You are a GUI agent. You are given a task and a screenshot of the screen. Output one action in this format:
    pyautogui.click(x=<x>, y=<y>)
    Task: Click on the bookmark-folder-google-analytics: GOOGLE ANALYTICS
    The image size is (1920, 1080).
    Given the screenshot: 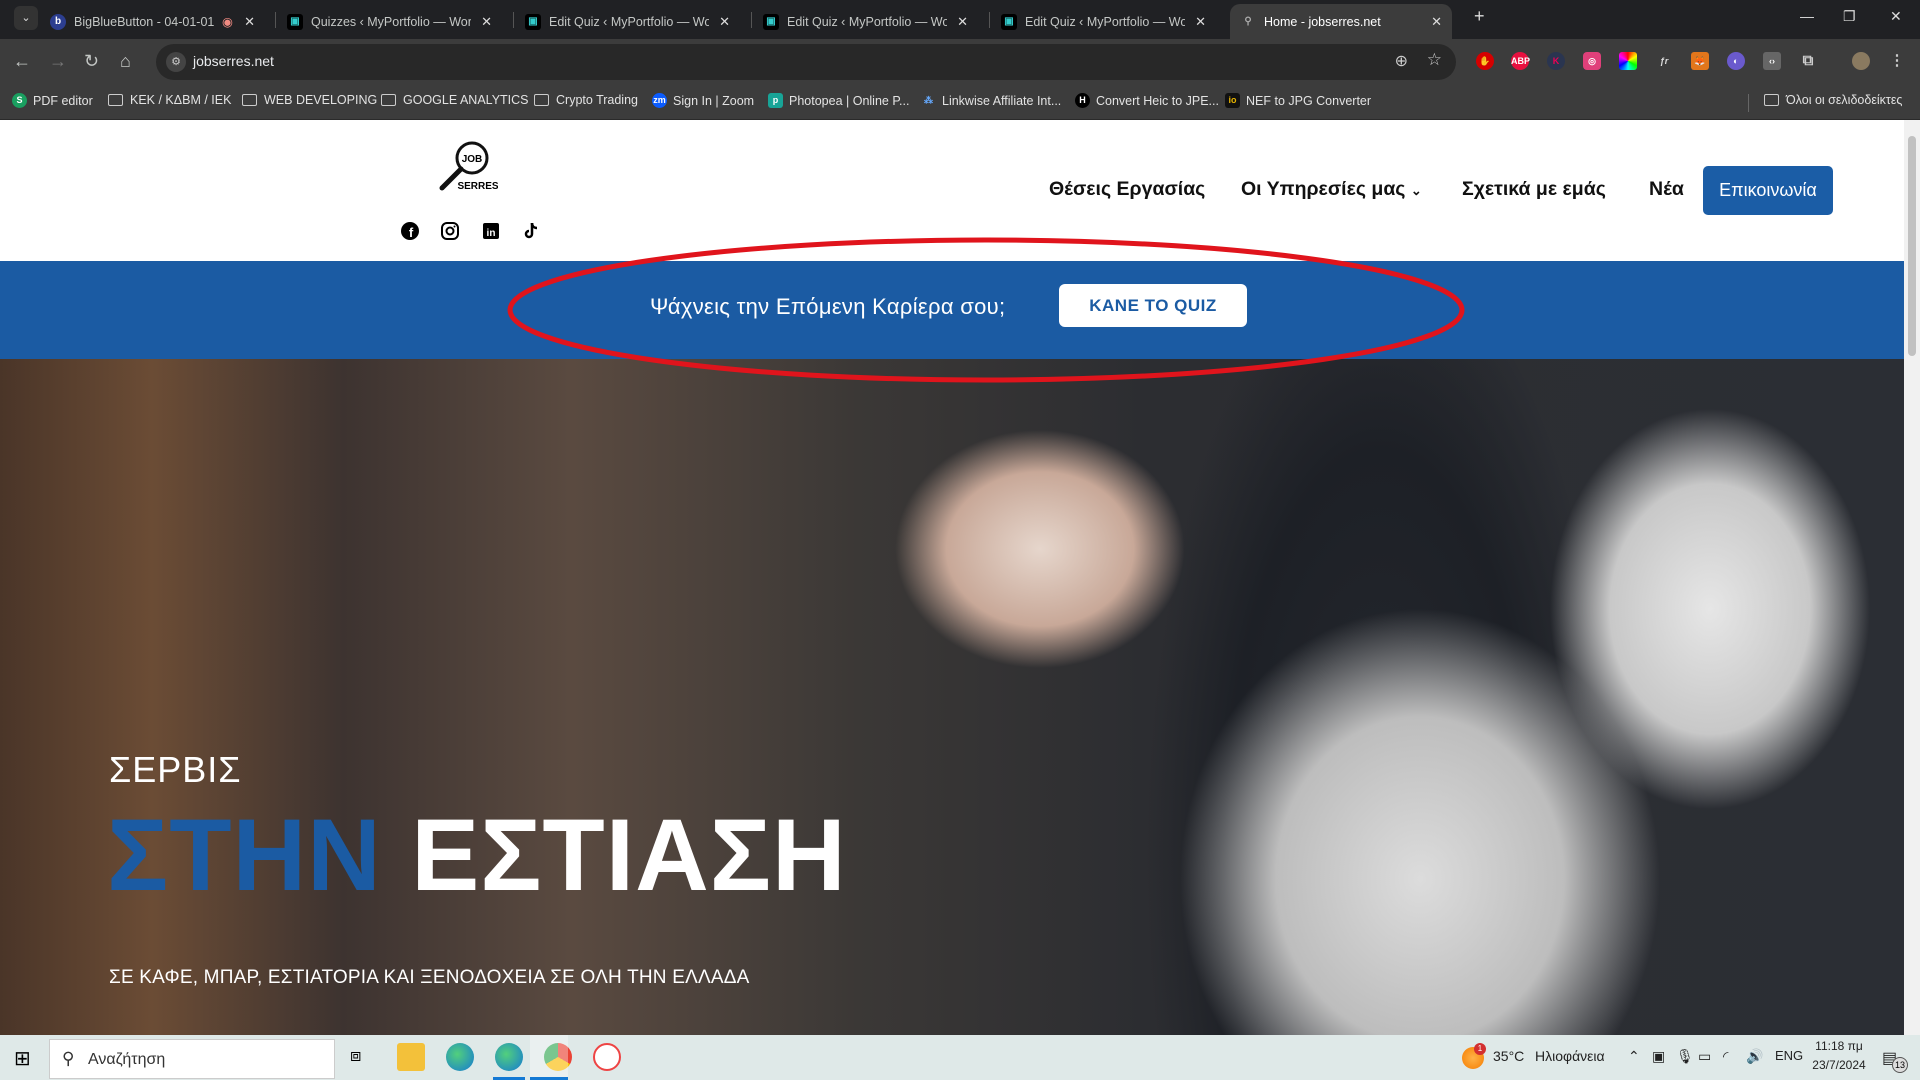 What is the action you would take?
    pyautogui.click(x=455, y=100)
    